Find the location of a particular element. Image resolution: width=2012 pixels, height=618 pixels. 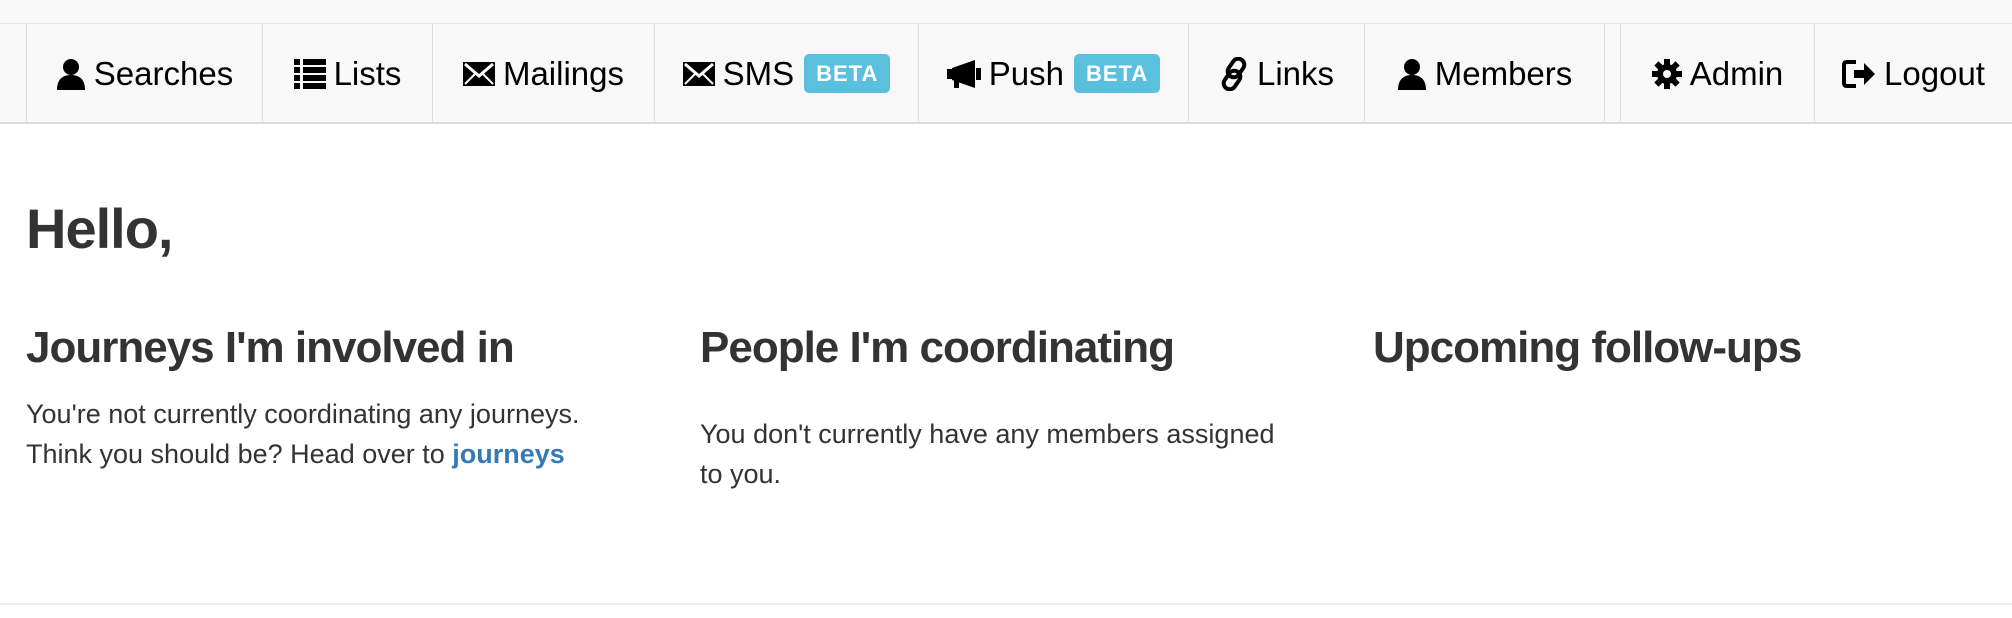

nav-lists: Lists is located at coordinates (347, 73).